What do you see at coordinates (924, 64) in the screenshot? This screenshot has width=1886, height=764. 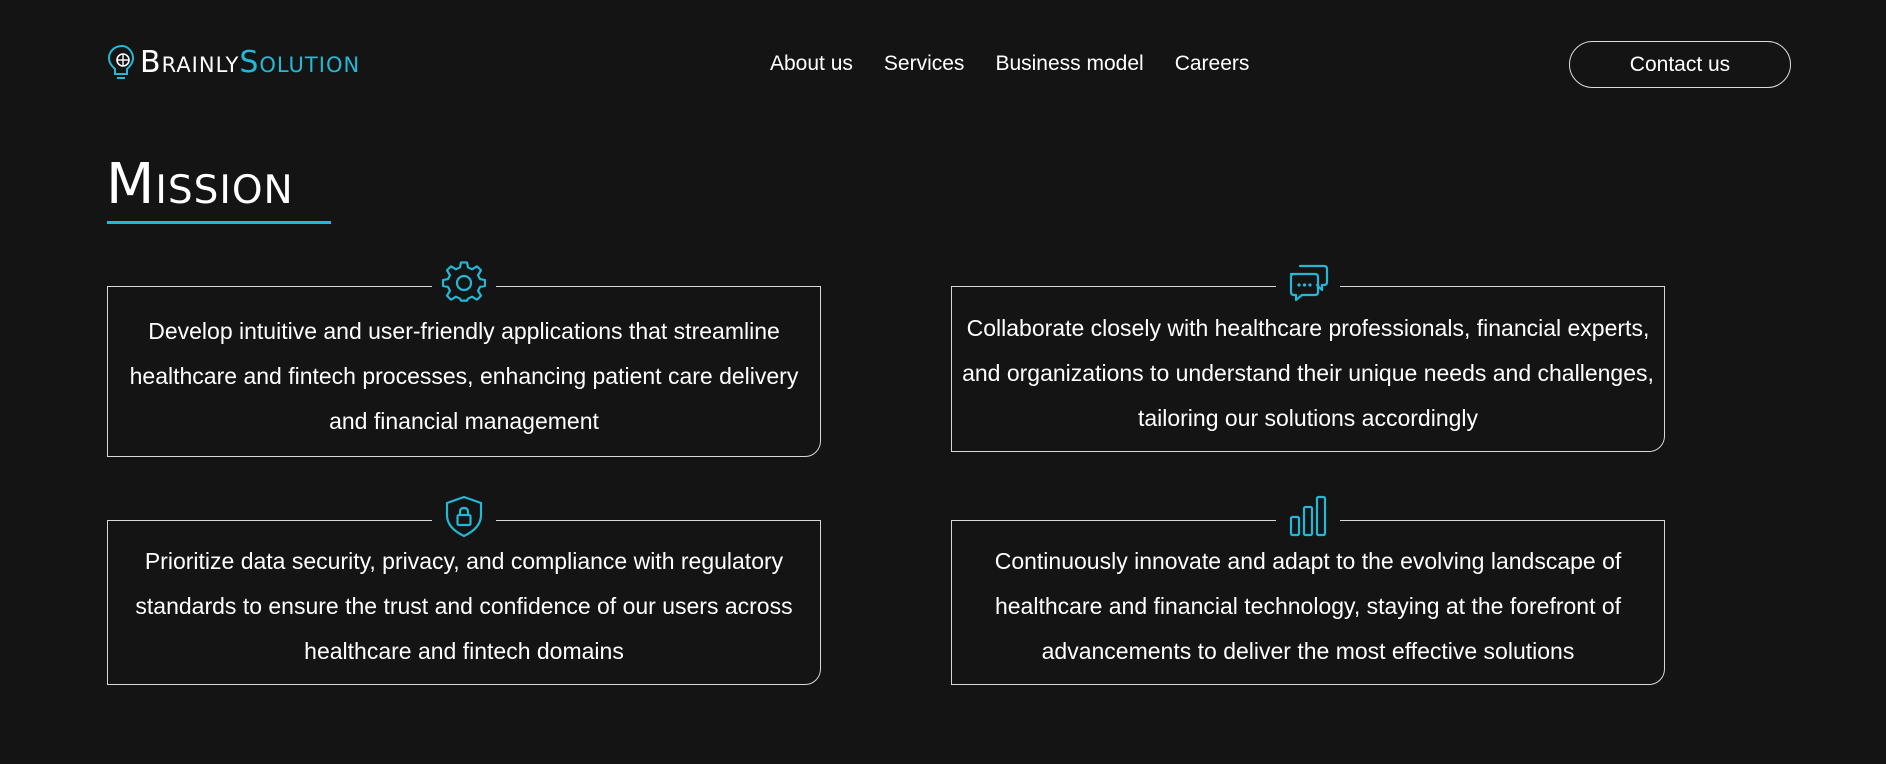 I see `nav-services: Services` at bounding box center [924, 64].